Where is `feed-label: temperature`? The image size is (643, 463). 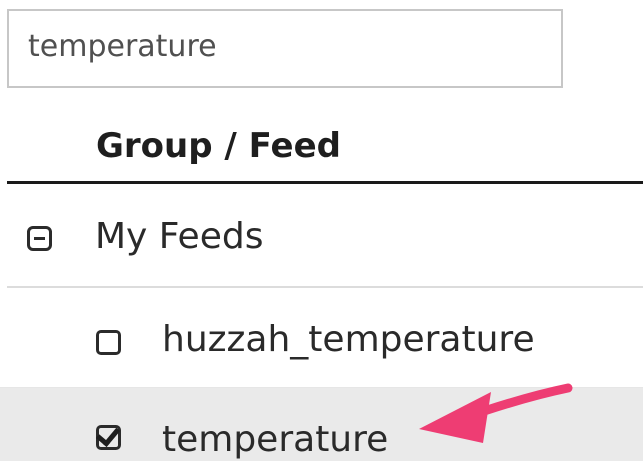
feed-label: temperature is located at coordinates (275, 439).